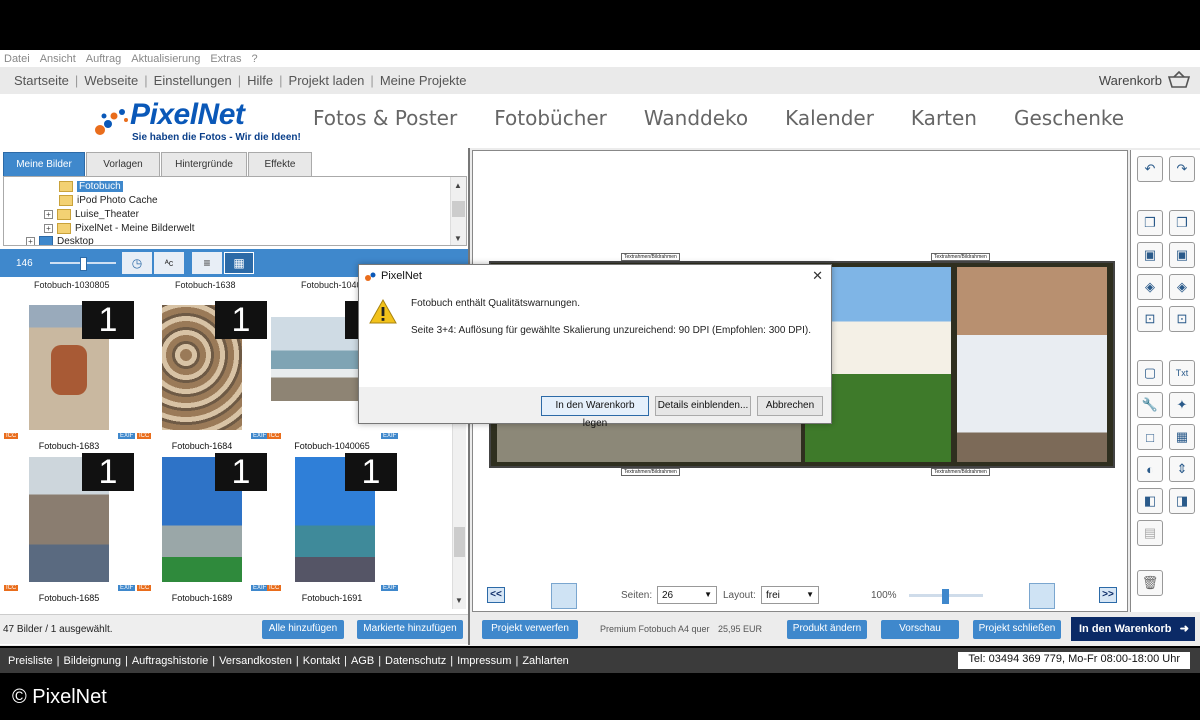  I want to click on tab-vorlagen: Vorlagen, so click(123, 164).